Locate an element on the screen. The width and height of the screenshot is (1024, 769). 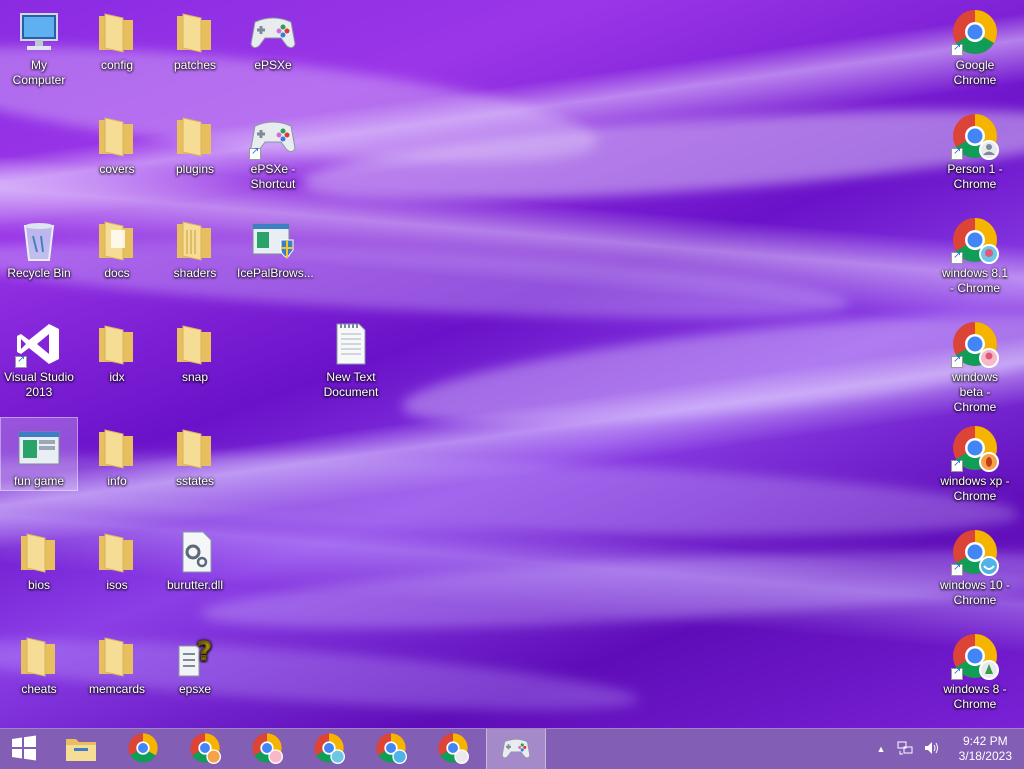
desktop-icon-label: snap is located at coordinates (195, 377).